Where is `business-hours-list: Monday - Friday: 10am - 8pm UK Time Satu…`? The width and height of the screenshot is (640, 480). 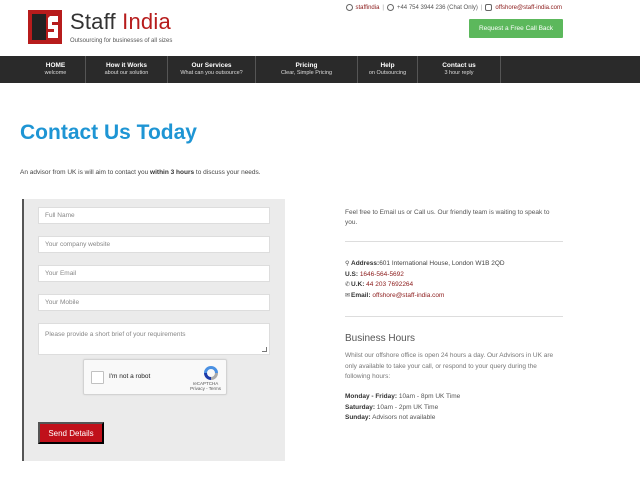 business-hours-list: Monday - Friday: 10am - 8pm UK Time Satu… is located at coordinates (402, 408).